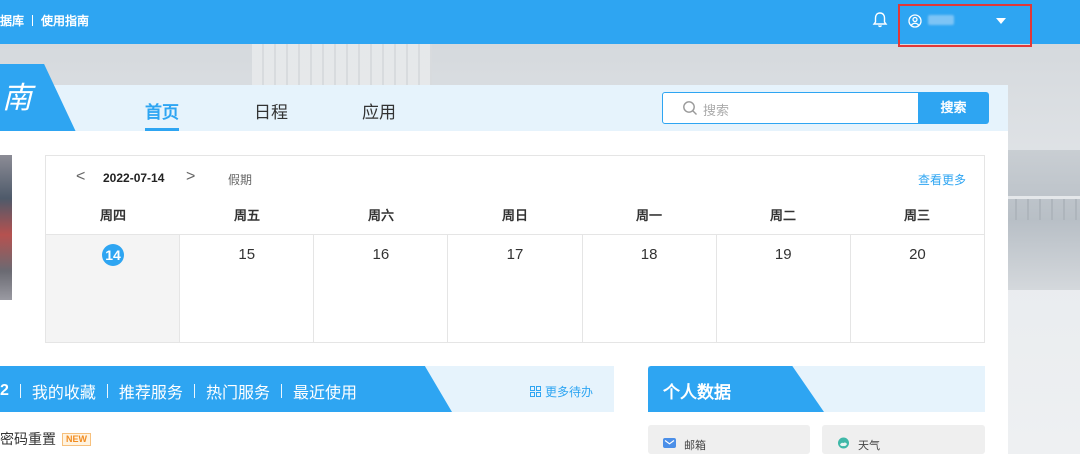  Describe the element at coordinates (162, 110) in the screenshot. I see `tab-home: 首页` at that location.